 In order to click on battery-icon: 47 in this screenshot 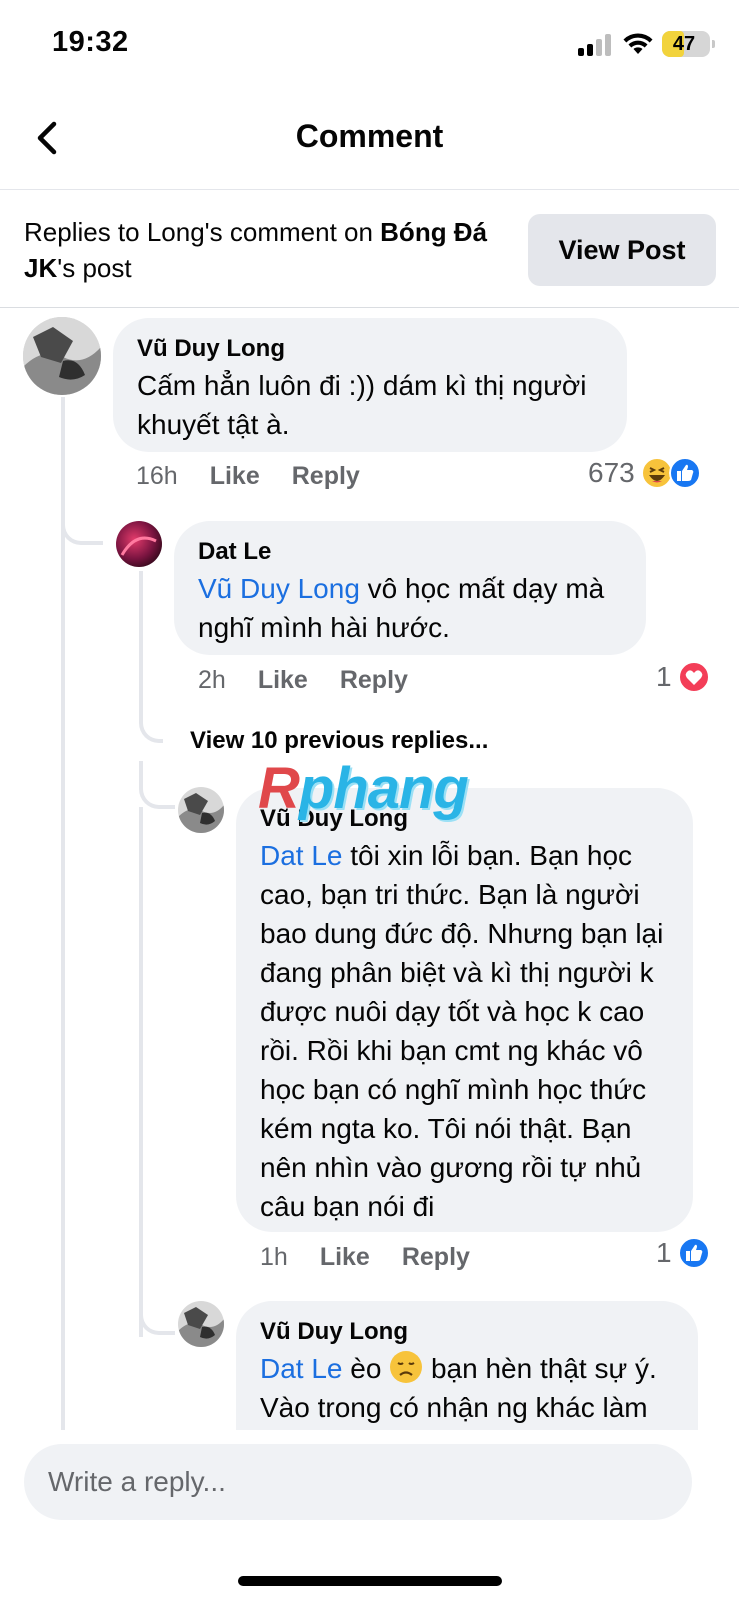, I will do `click(688, 44)`.